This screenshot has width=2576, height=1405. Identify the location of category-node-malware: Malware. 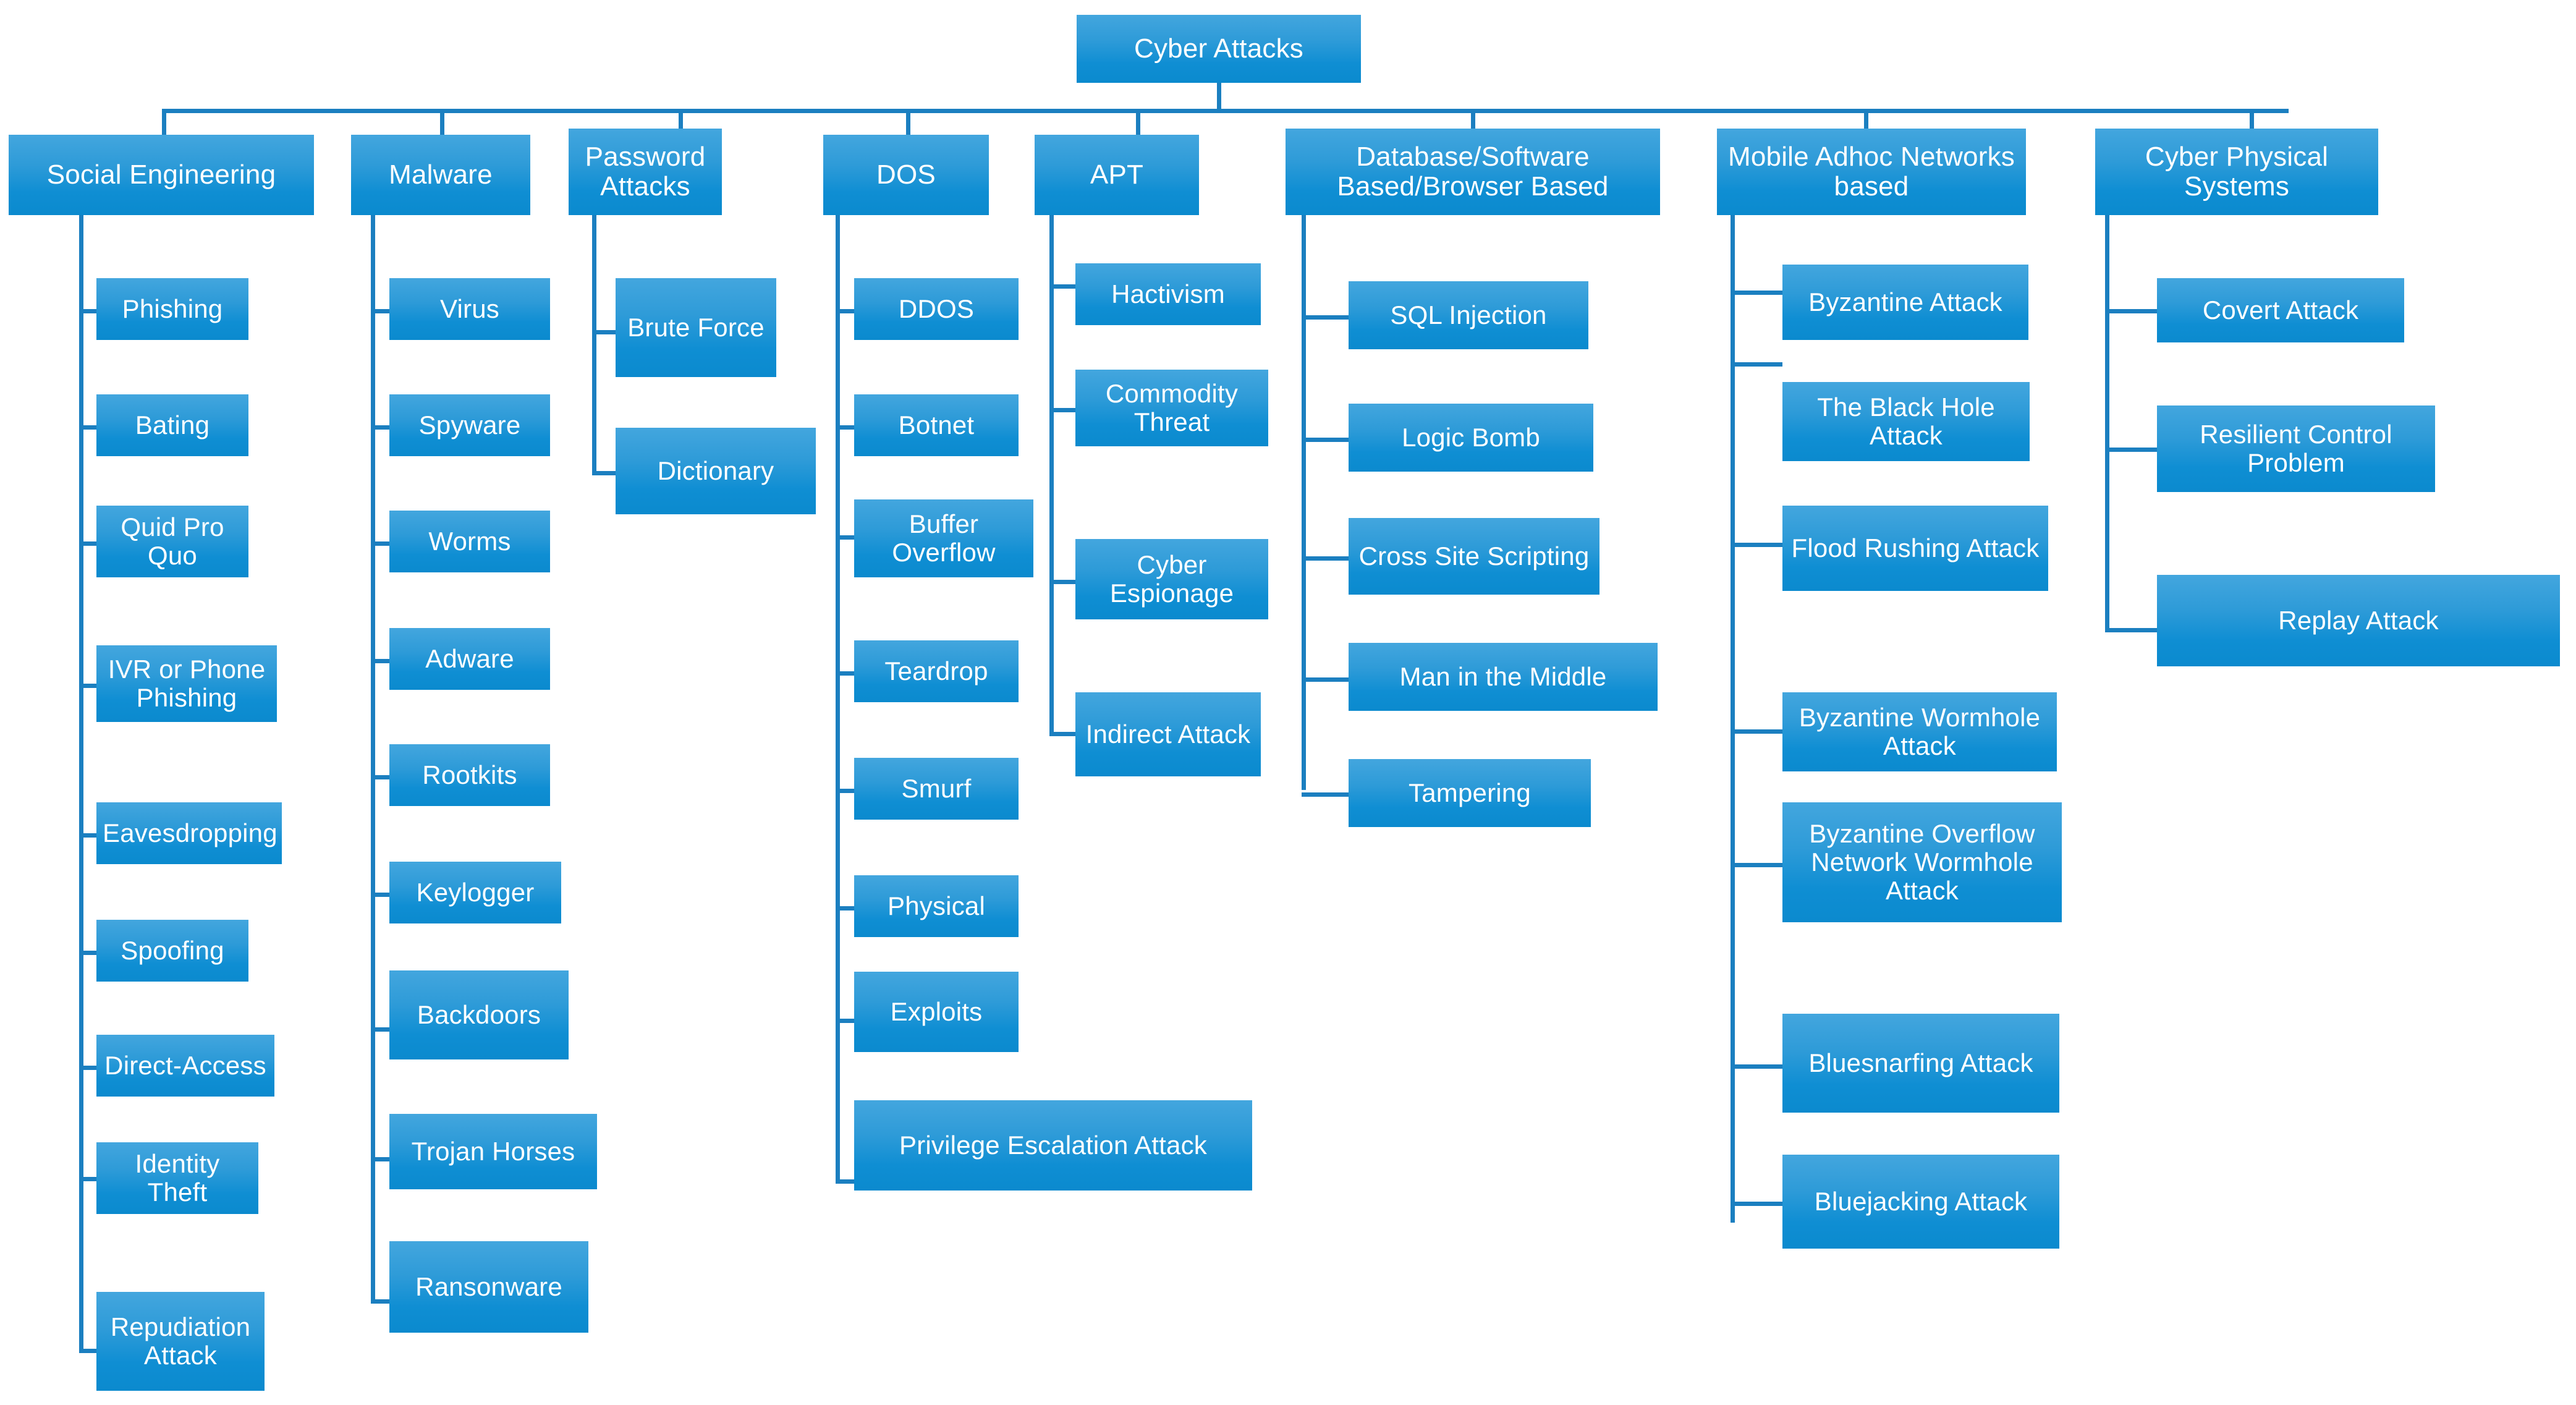
(440, 175).